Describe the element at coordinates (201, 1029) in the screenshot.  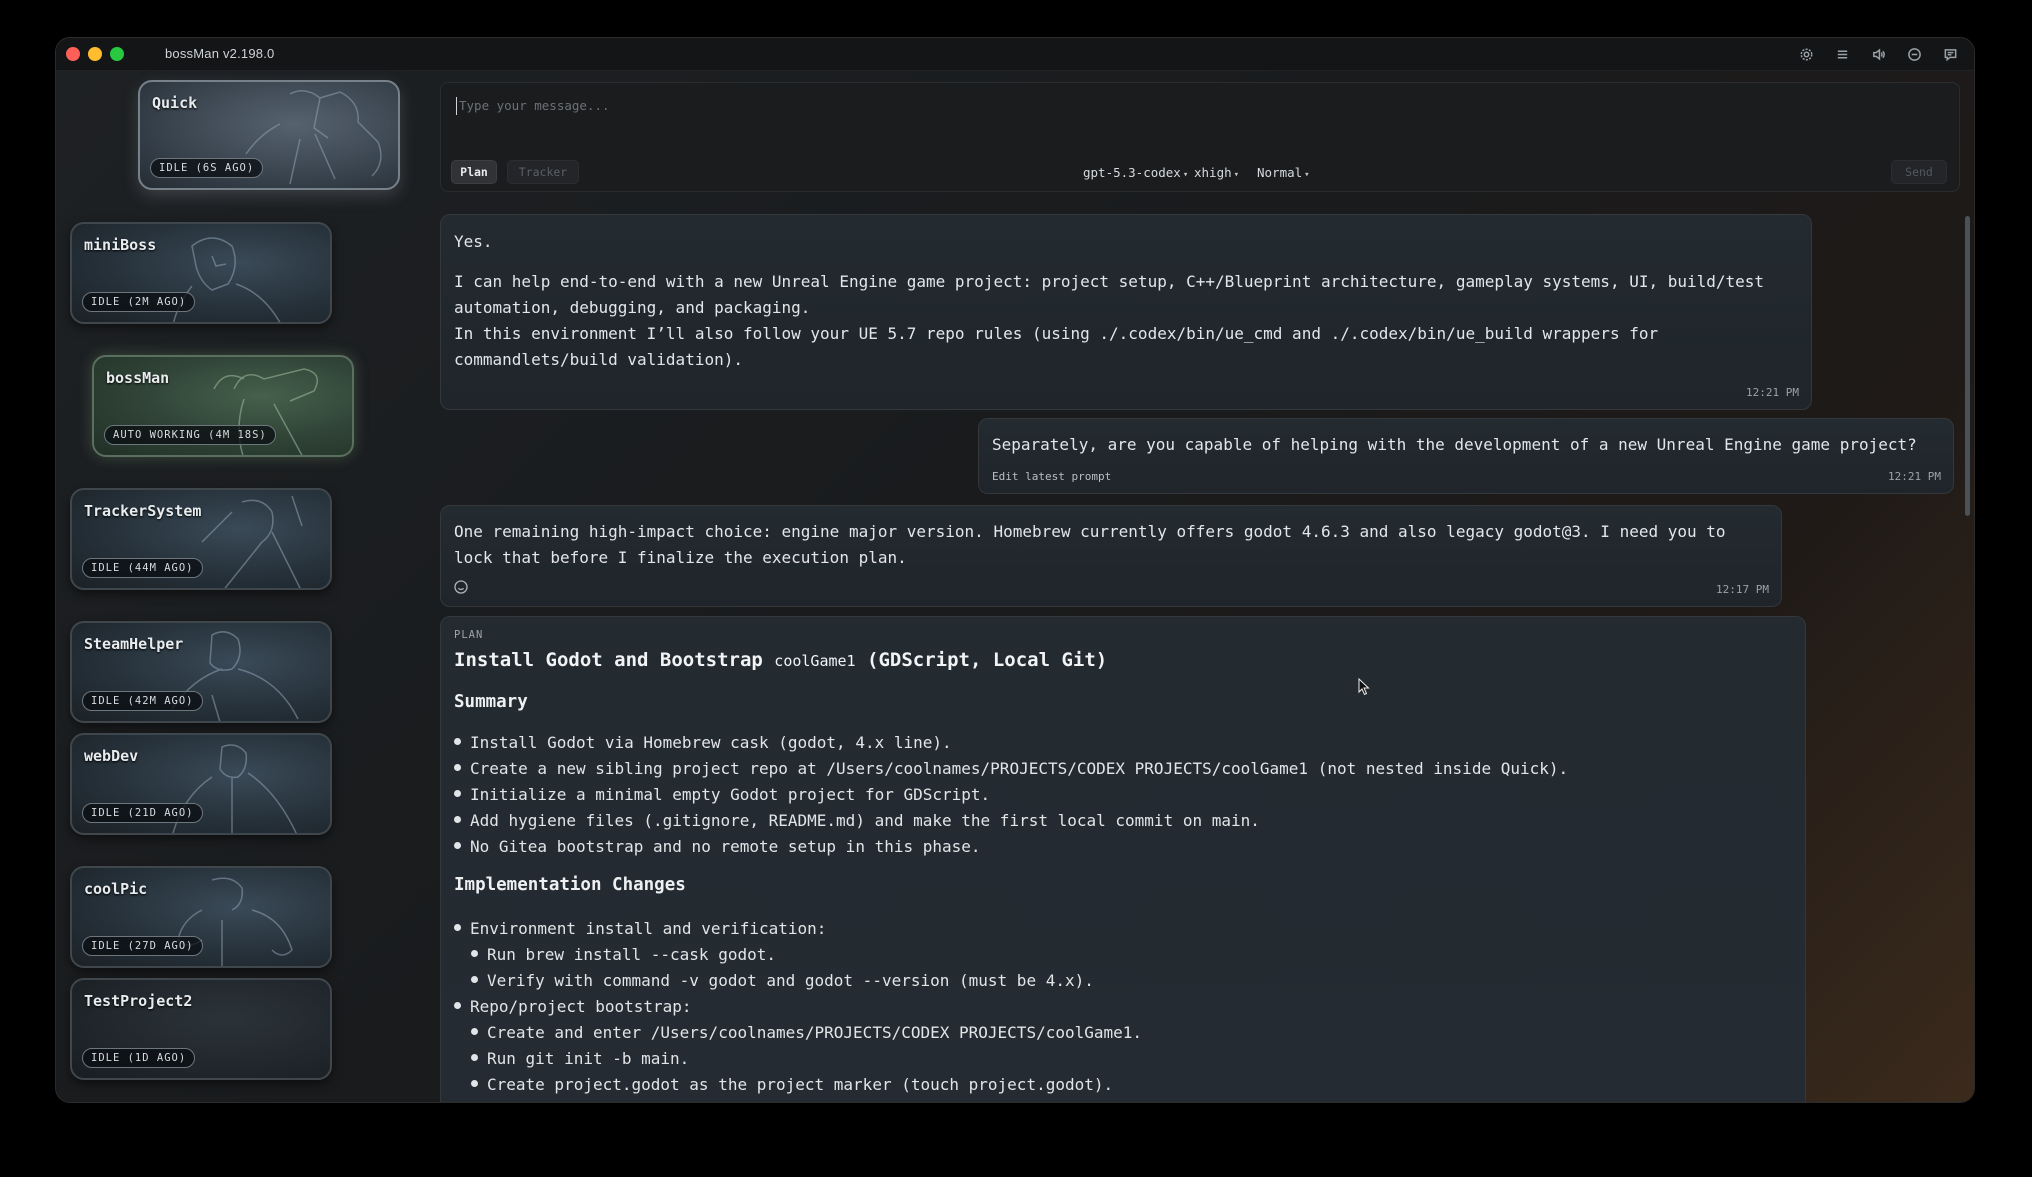
I see `session-card-testproject2: TestProject2 IDLE (1D AGO)` at that location.